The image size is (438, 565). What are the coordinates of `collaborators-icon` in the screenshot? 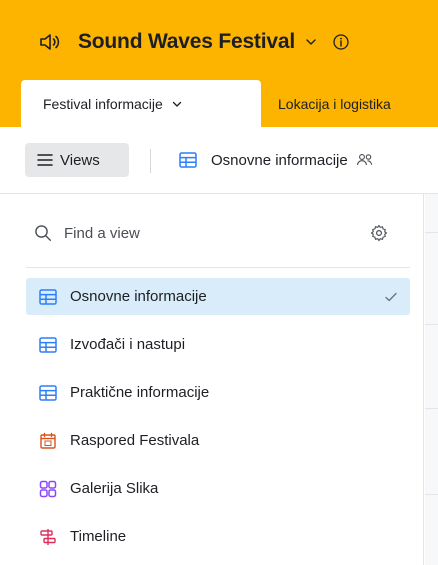 It's located at (364, 160).